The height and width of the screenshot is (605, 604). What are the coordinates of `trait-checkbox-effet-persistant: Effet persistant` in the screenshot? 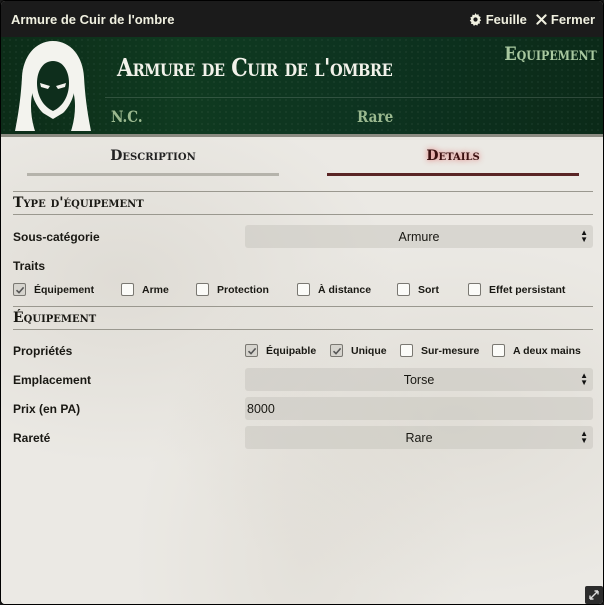 It's located at (516, 289).